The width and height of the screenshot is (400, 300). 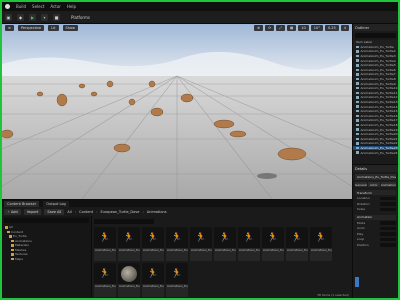 What do you see at coordinates (375, 35) in the screenshot?
I see `outliner-search-input` at bounding box center [375, 35].